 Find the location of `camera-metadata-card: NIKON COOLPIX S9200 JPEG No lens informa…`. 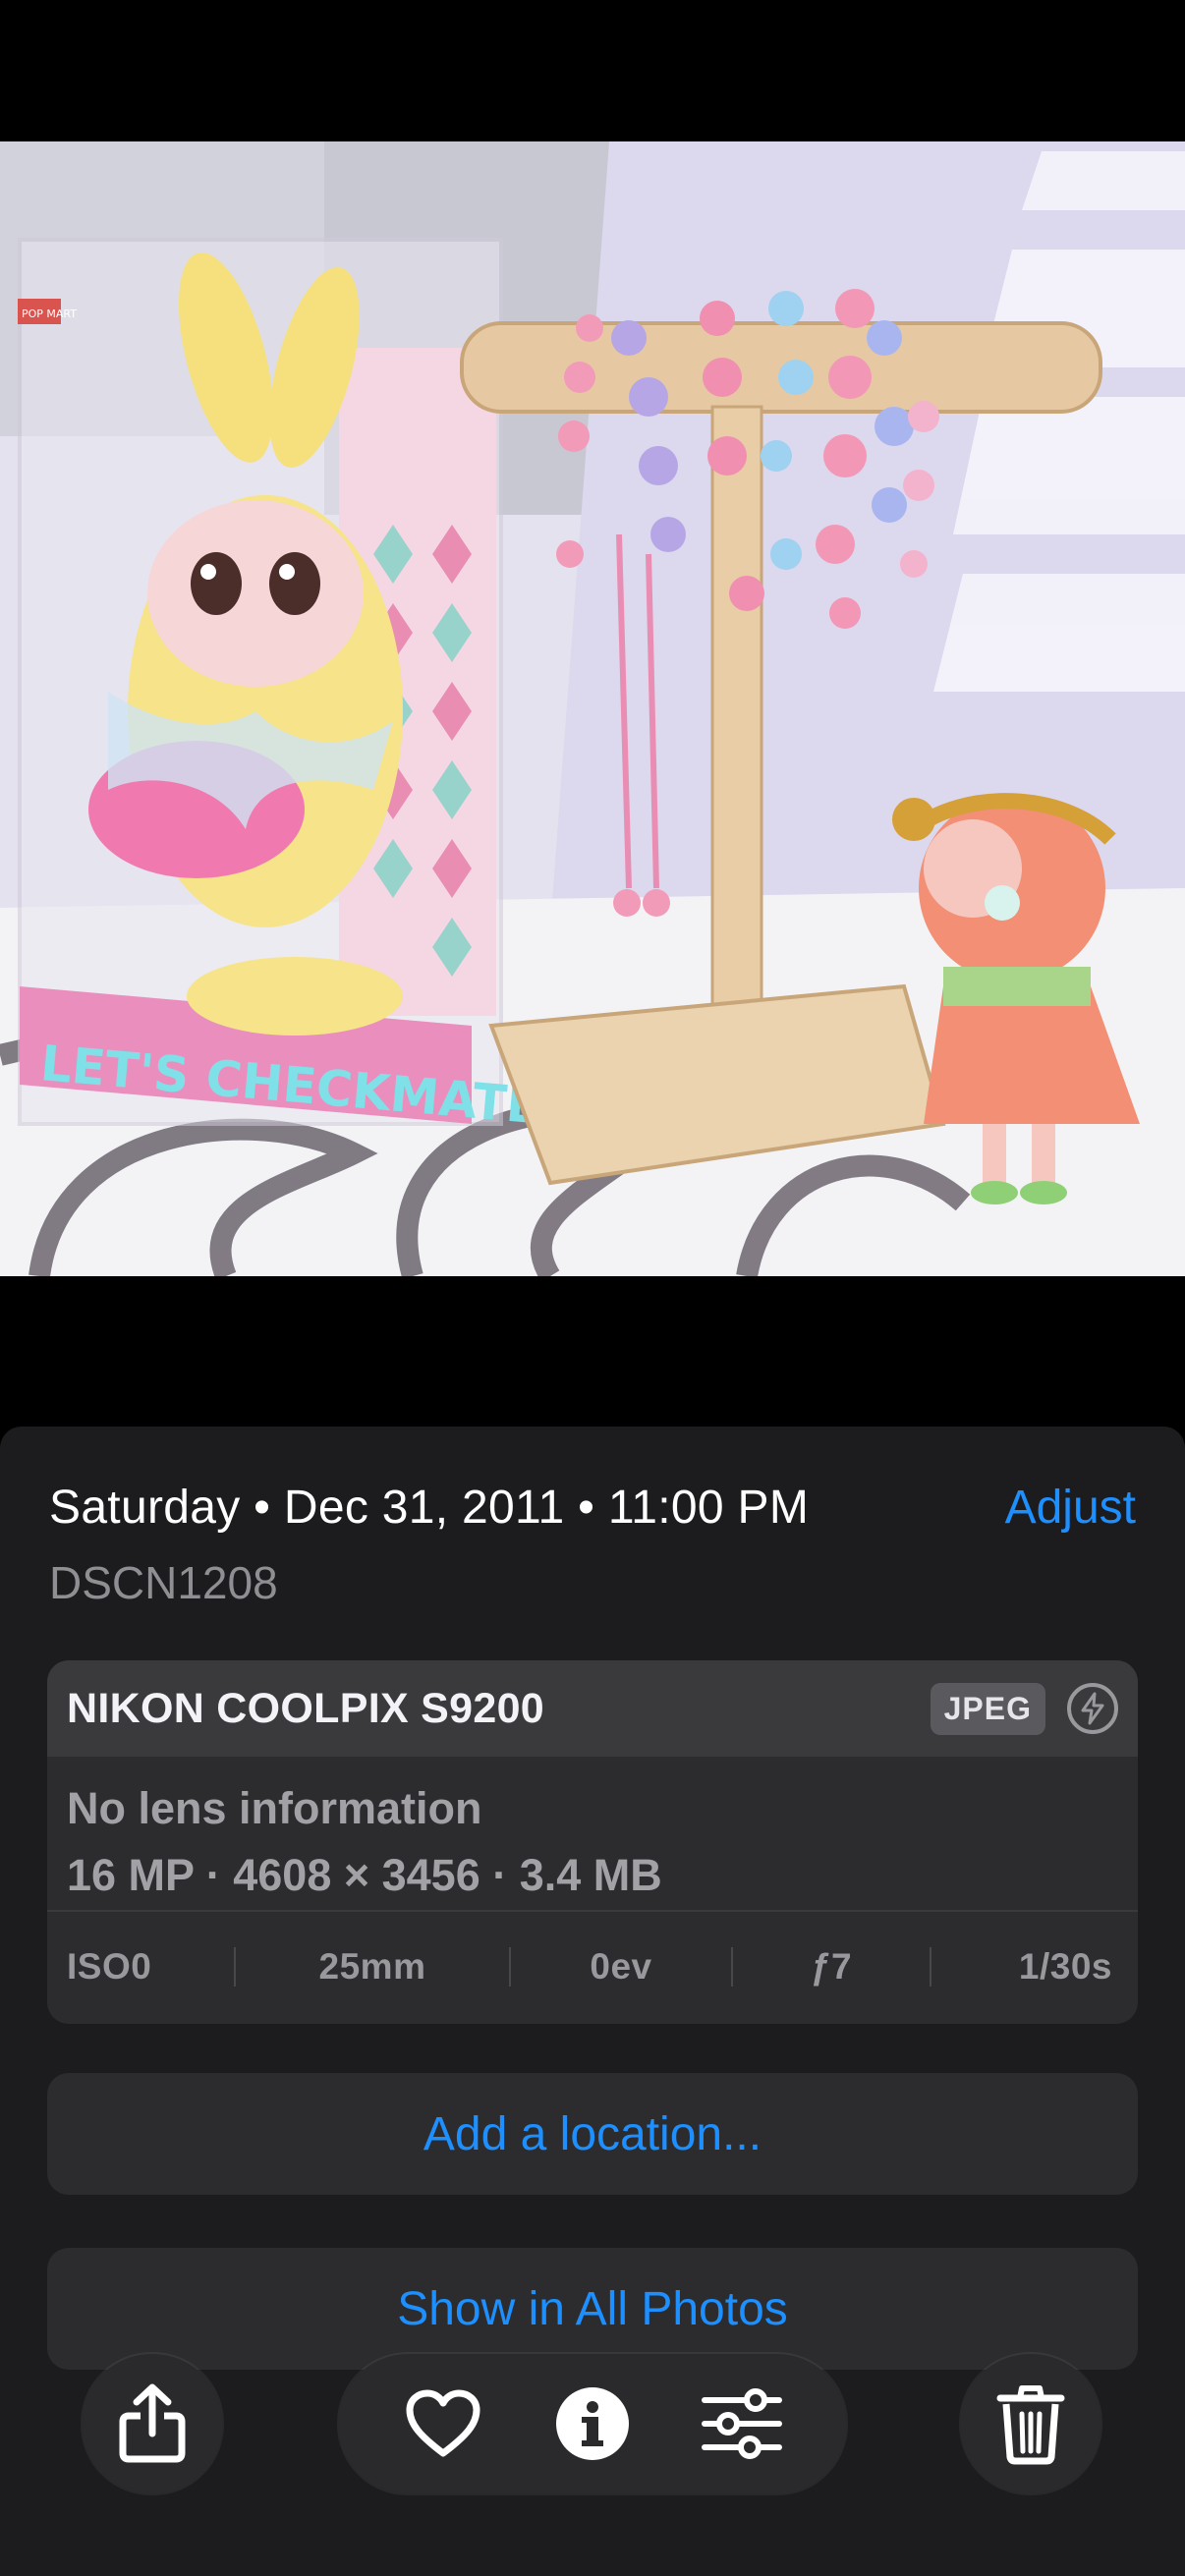

camera-metadata-card: NIKON COOLPIX S9200 JPEG No lens informa… is located at coordinates (592, 1842).